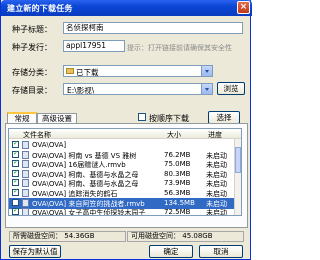 Image resolution: width=320 pixels, height=260 pixels. What do you see at coordinates (125, 134) in the screenshot?
I see `list-header: 文件名称 大小 进度` at bounding box center [125, 134].